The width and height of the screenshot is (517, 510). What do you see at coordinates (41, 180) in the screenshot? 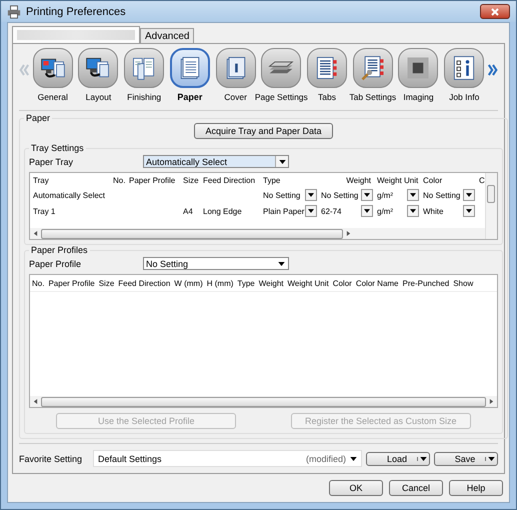
I see `column-header: Tray` at bounding box center [41, 180].